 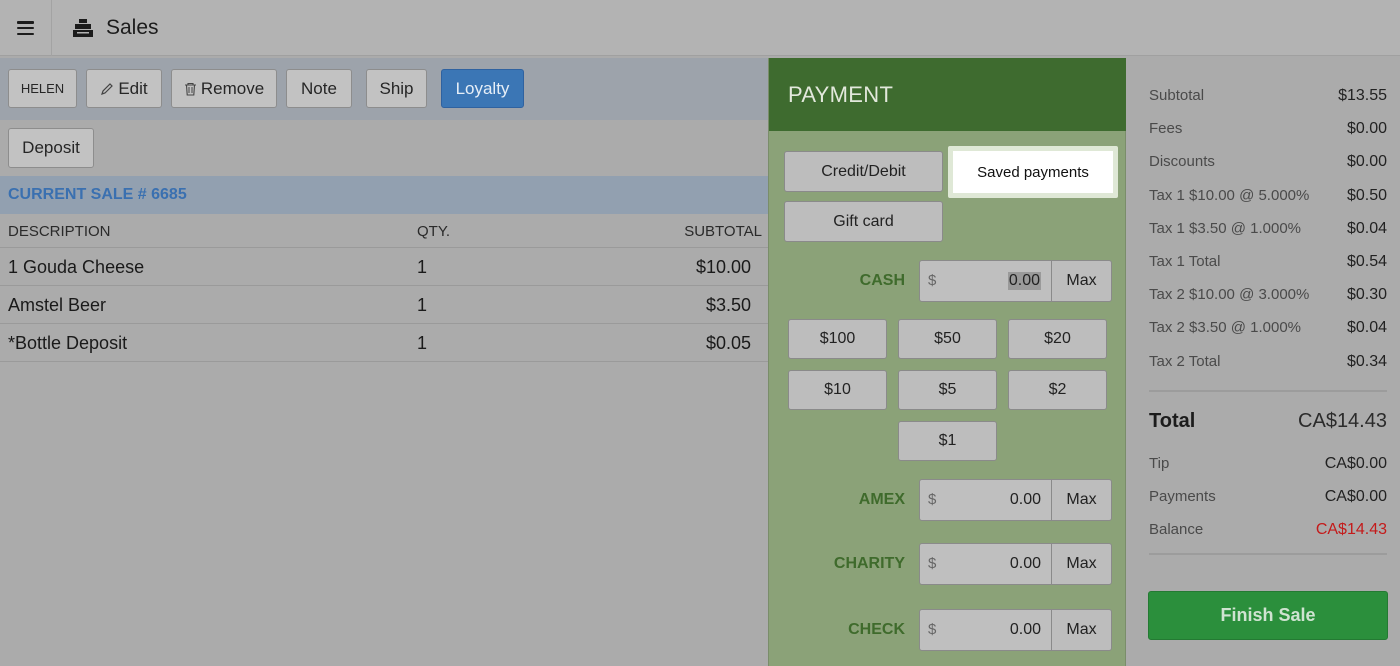 I want to click on summary-line-payments: Payments CA$0.00, so click(x=1268, y=496).